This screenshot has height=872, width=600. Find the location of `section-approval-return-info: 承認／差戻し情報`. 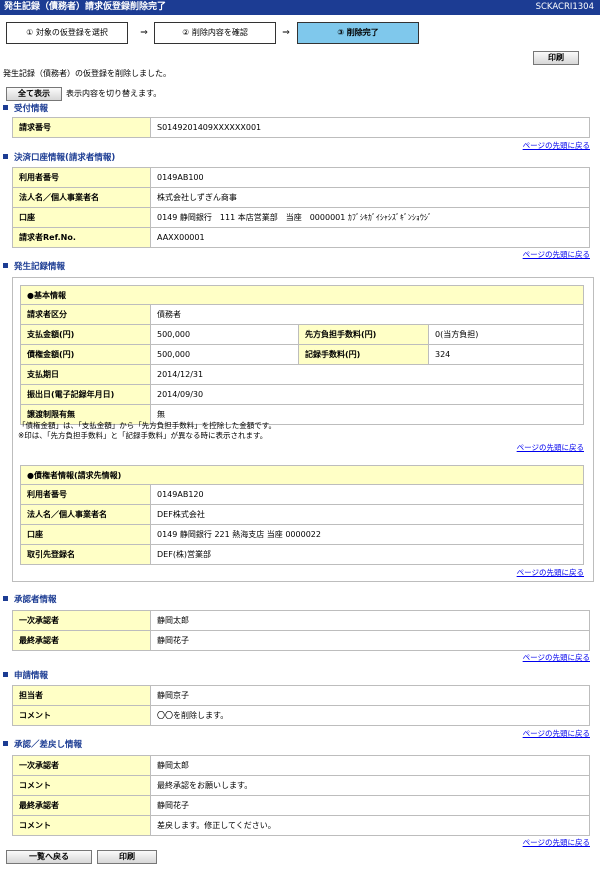

section-approval-return-info: 承認／差戻し情報 is located at coordinates (42, 745).